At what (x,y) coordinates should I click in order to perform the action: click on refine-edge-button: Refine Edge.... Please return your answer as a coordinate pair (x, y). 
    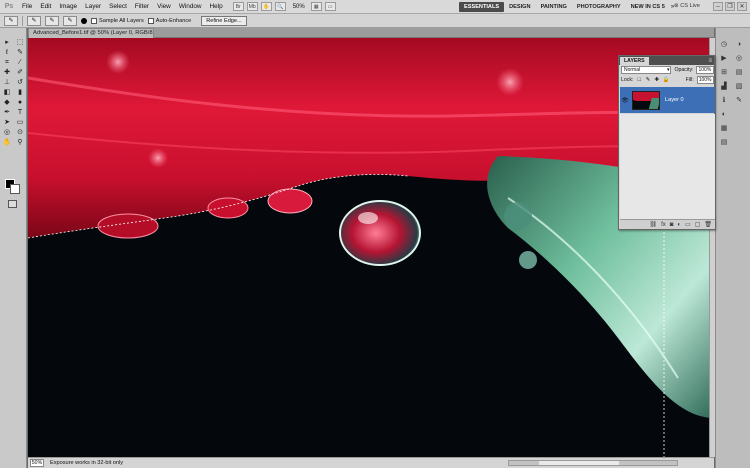
    Looking at the image, I should click on (224, 20).